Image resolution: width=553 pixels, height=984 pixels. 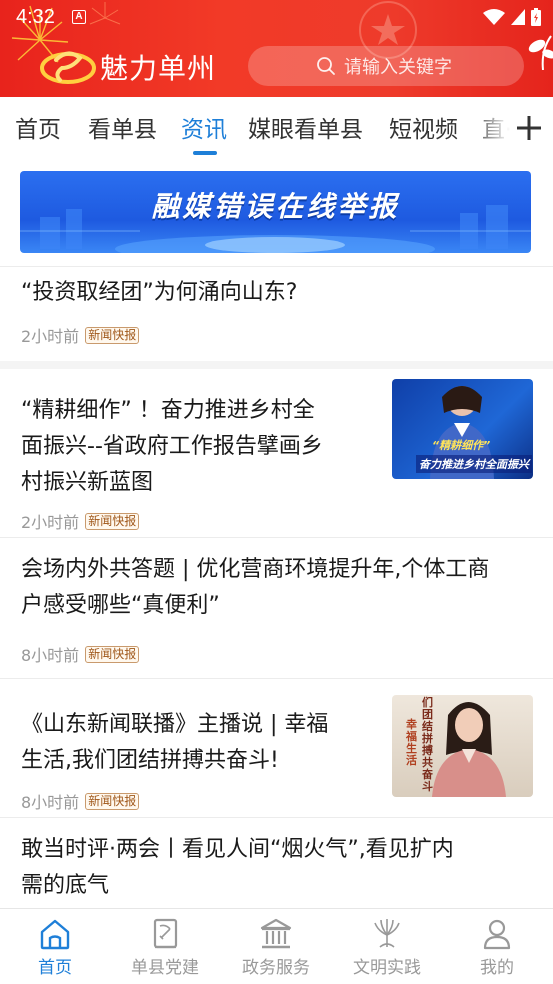 I want to click on nav-home: 首页, so click(x=55, y=947).